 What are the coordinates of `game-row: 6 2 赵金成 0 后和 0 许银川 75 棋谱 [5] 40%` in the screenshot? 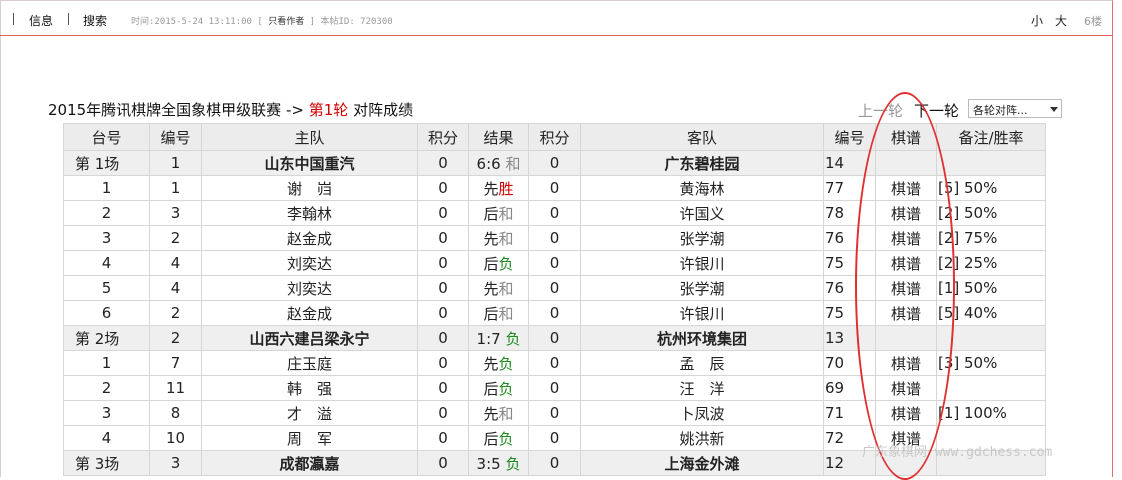 It's located at (554, 313).